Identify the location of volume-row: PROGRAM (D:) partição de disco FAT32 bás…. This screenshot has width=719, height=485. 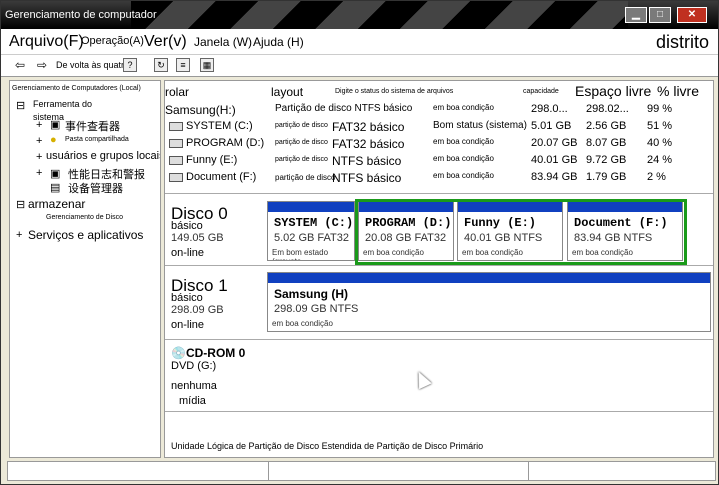
(439, 143).